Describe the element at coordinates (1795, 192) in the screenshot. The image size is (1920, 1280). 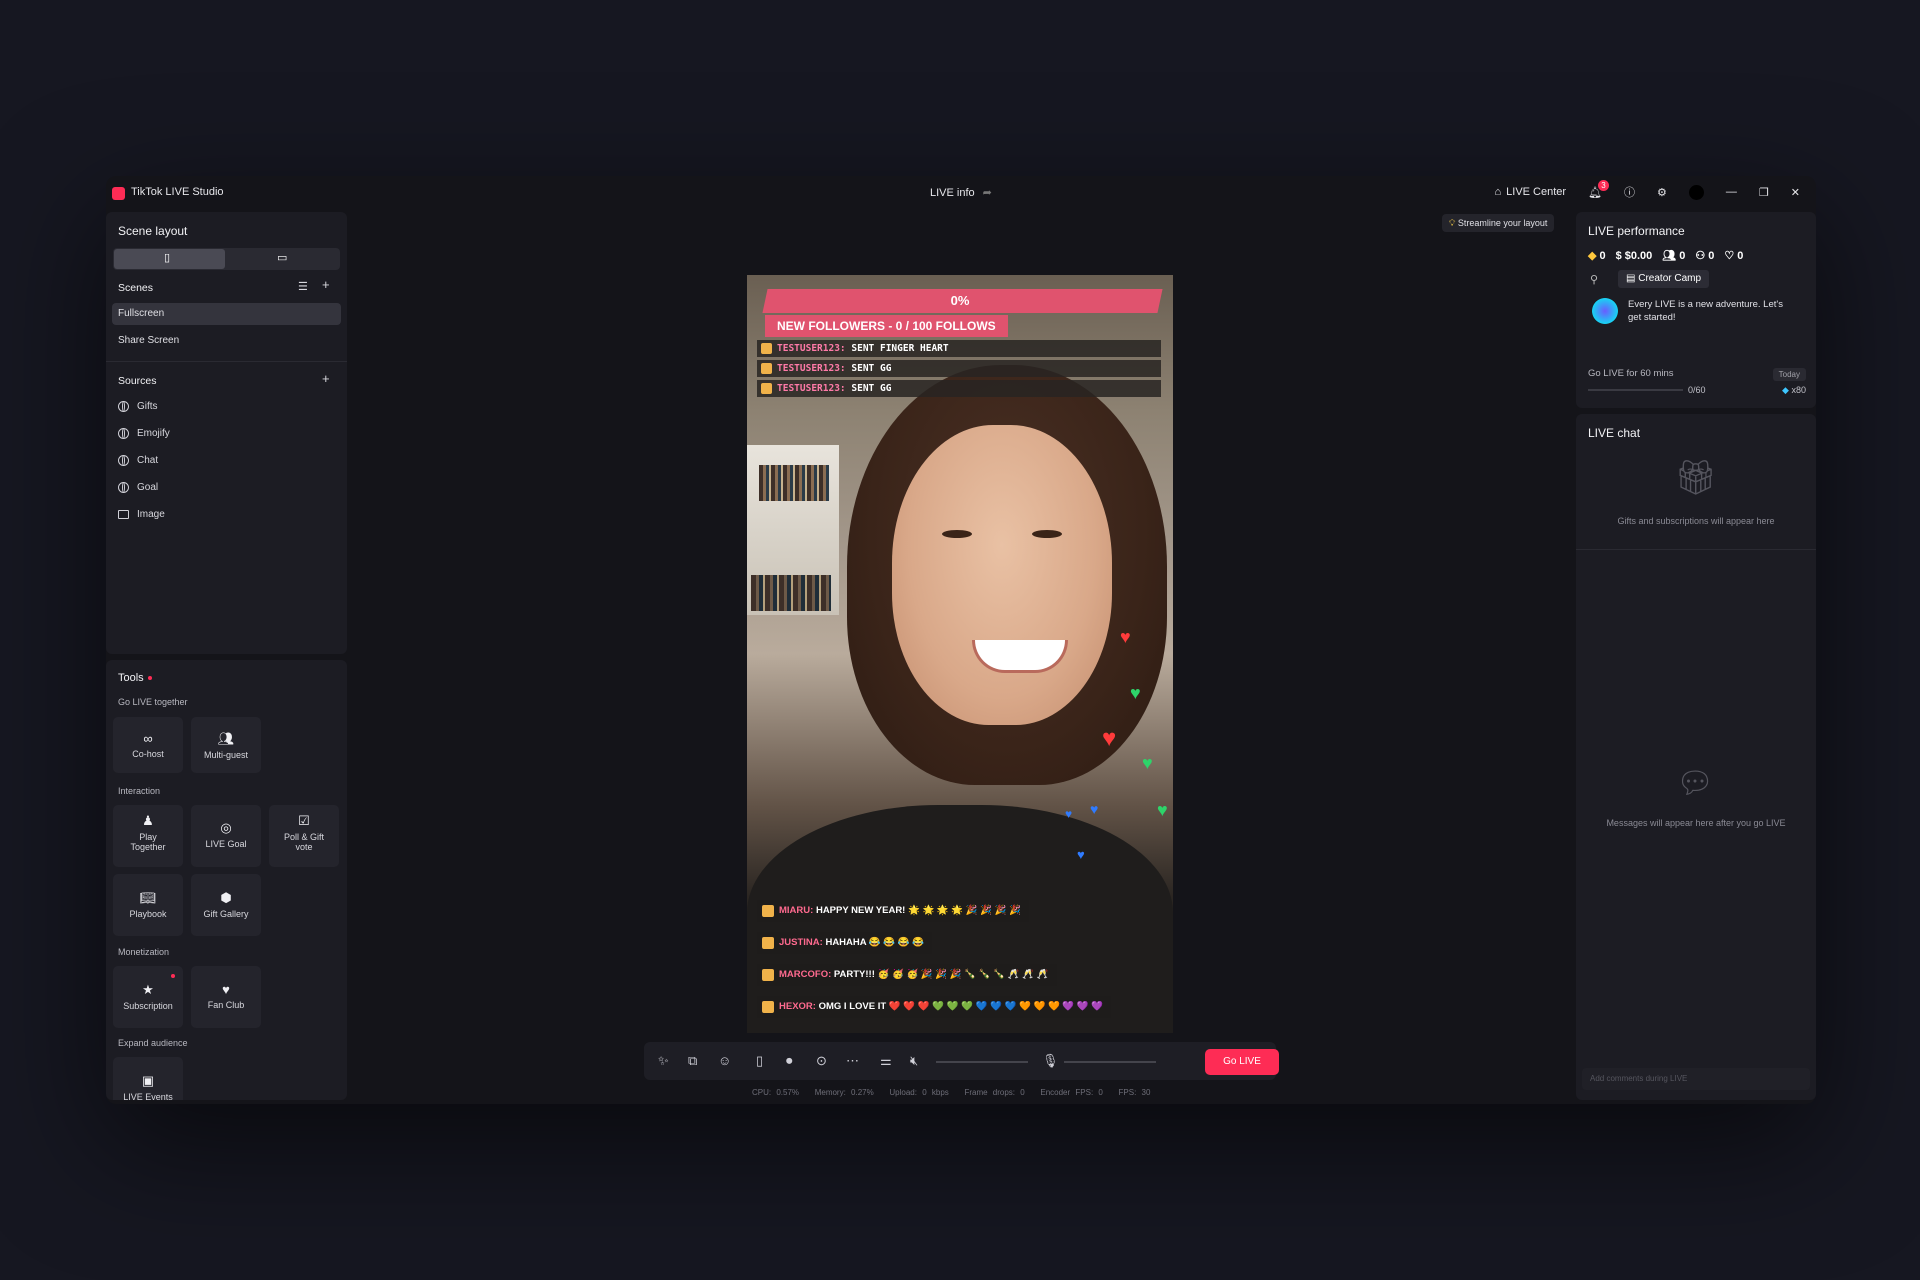
I see `close-icon: ✕` at that location.